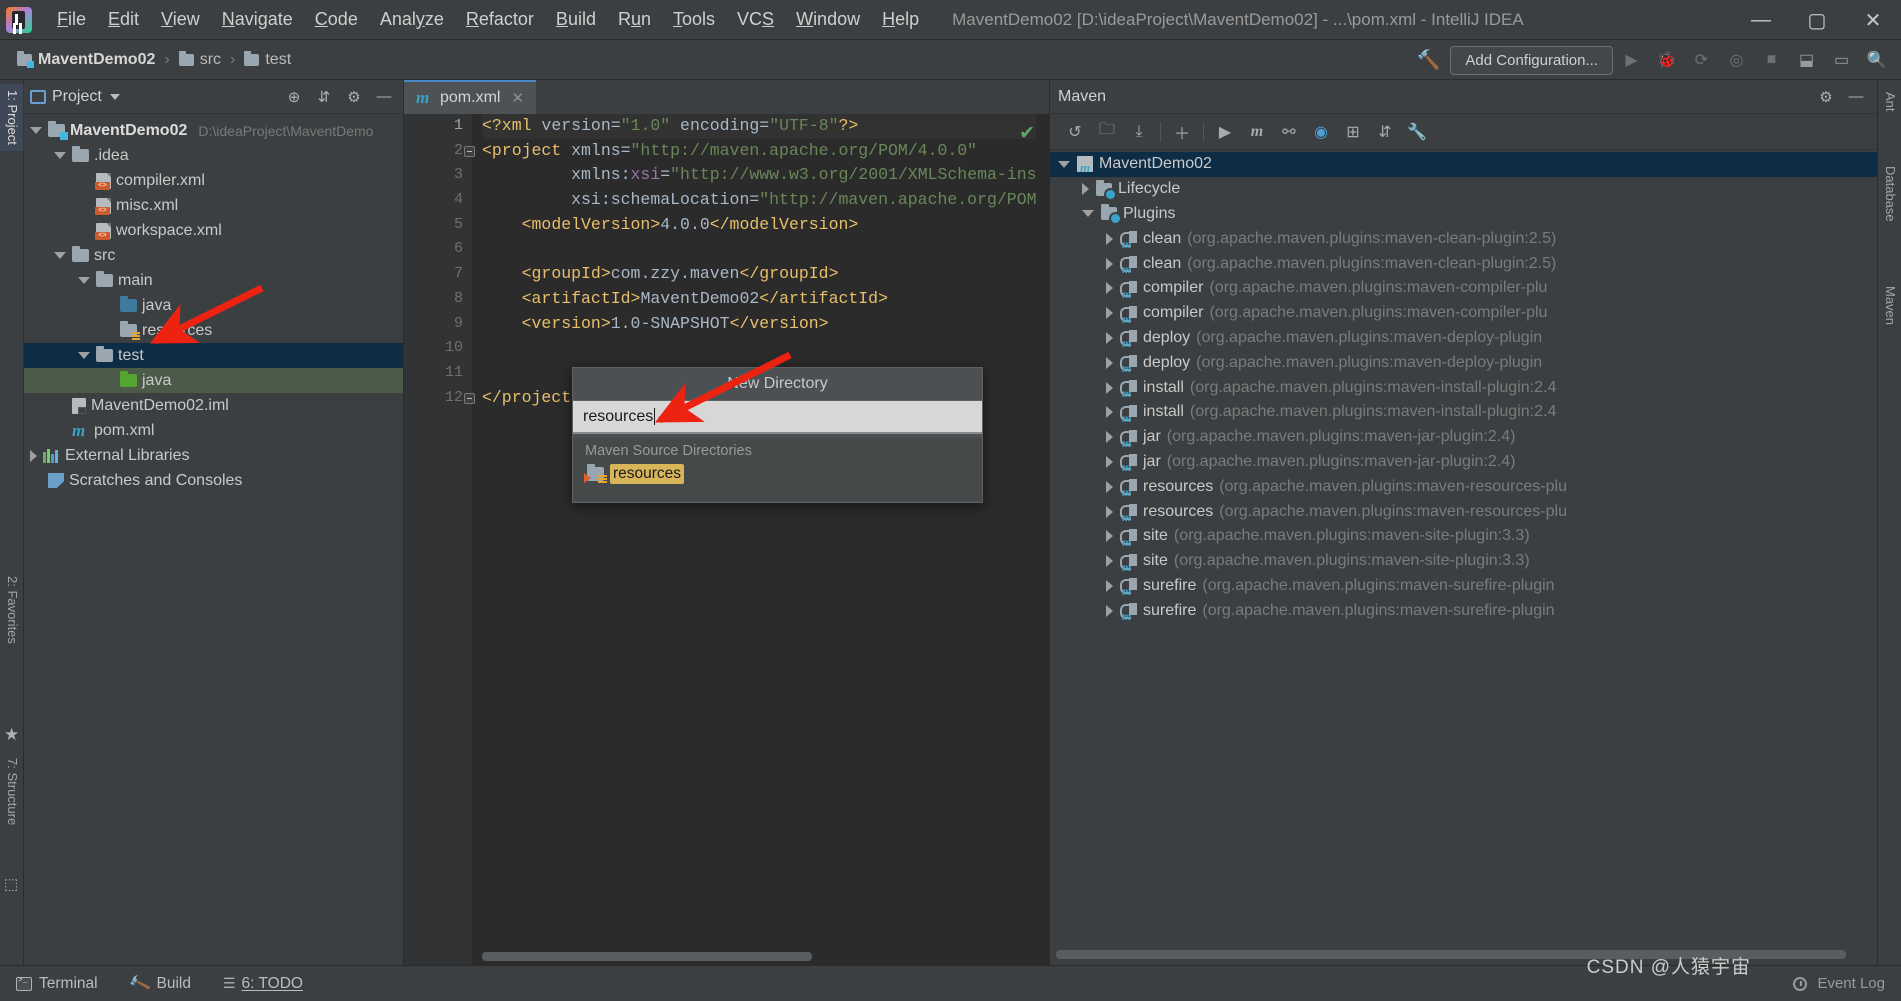  Describe the element at coordinates (263, 983) in the screenshot. I see `bottom-item-todo: ☰ 6: TODO` at that location.